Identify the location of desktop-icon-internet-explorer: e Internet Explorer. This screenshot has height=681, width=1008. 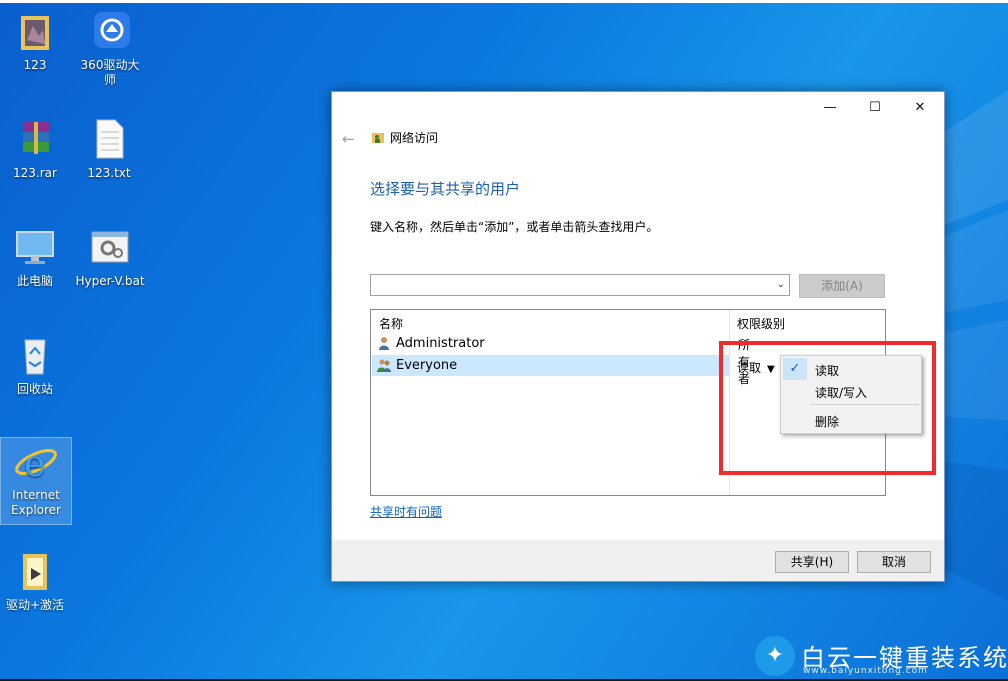
(36, 481).